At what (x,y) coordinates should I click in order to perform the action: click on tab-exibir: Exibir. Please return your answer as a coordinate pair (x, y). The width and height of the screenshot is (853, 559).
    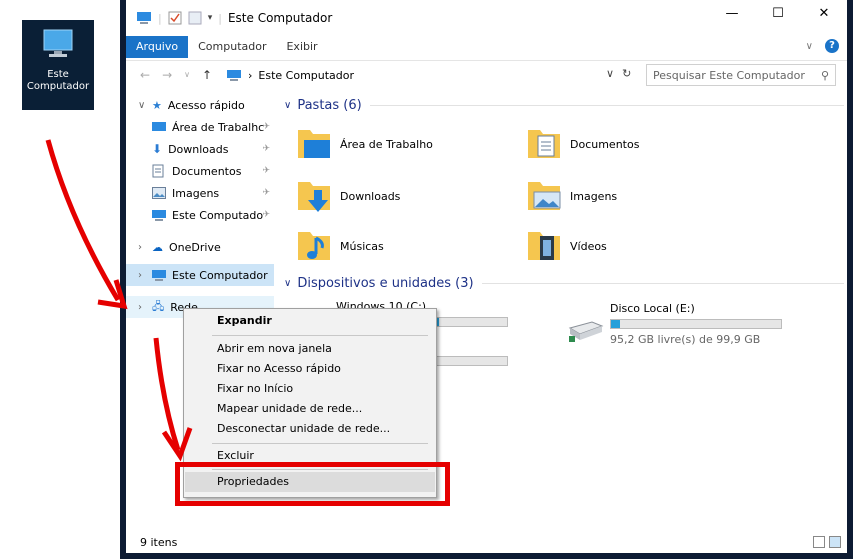
    Looking at the image, I should click on (301, 47).